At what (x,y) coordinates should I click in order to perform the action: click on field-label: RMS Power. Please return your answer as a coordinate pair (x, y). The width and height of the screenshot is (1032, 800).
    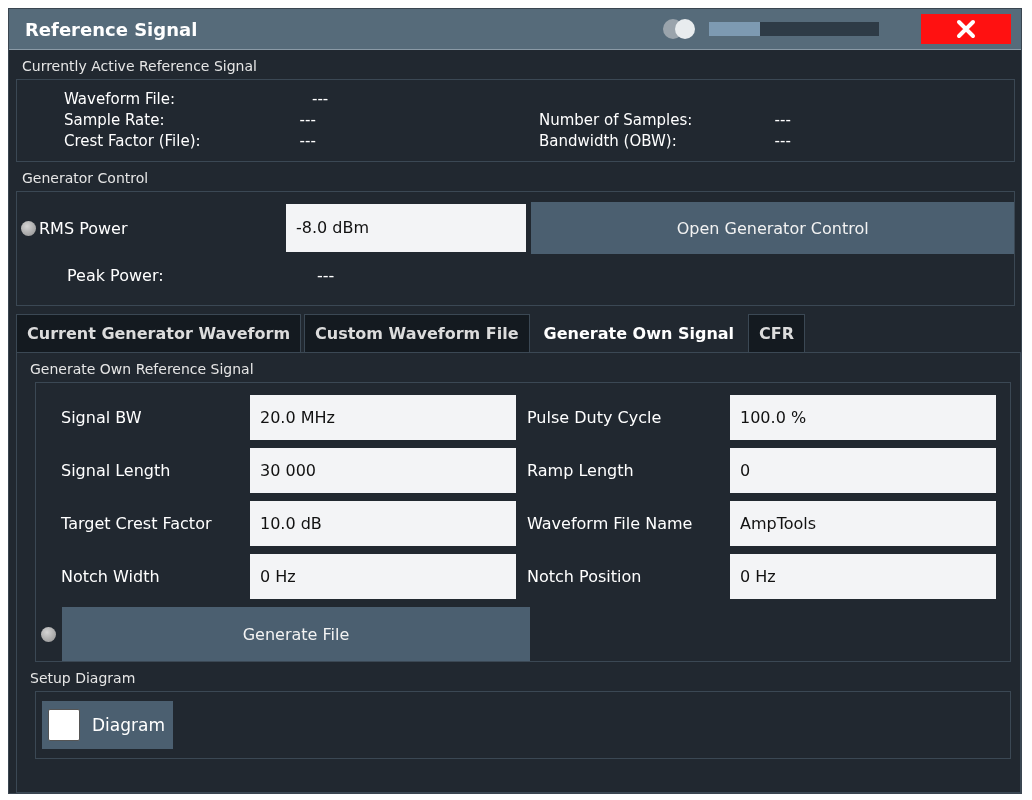
    Looking at the image, I should click on (83, 228).